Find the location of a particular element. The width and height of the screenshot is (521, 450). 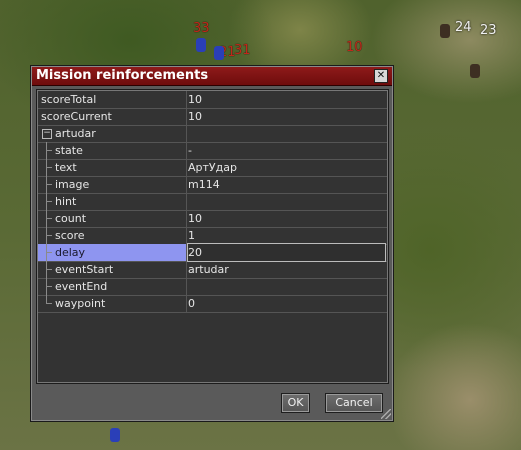

property-key-cell: waypoint is located at coordinates (112, 303).